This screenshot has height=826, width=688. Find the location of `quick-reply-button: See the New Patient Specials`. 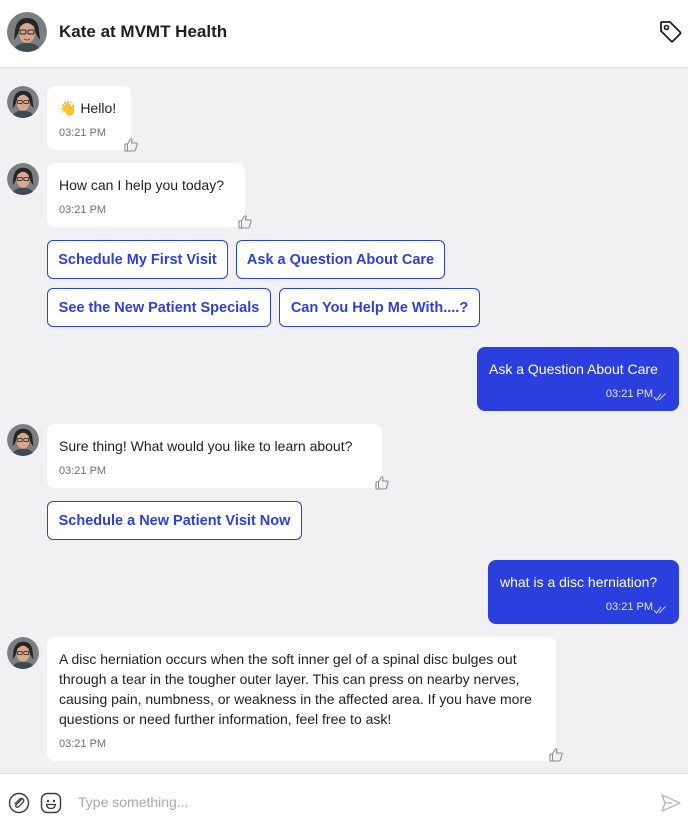

quick-reply-button: See the New Patient Specials is located at coordinates (159, 307).